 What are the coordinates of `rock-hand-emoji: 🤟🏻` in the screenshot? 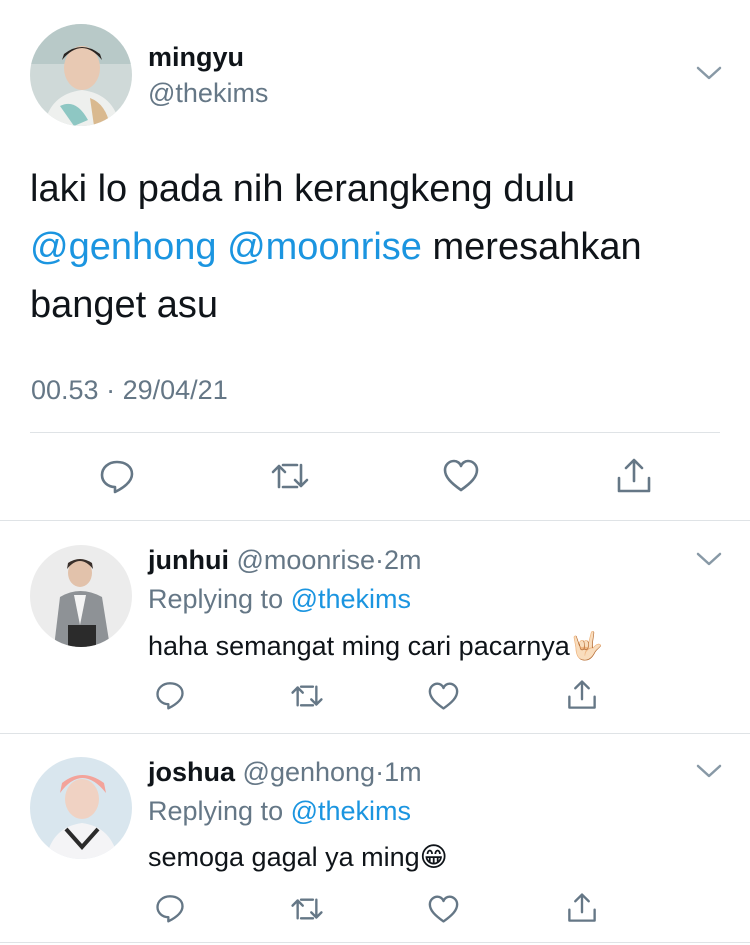 It's located at (586, 646).